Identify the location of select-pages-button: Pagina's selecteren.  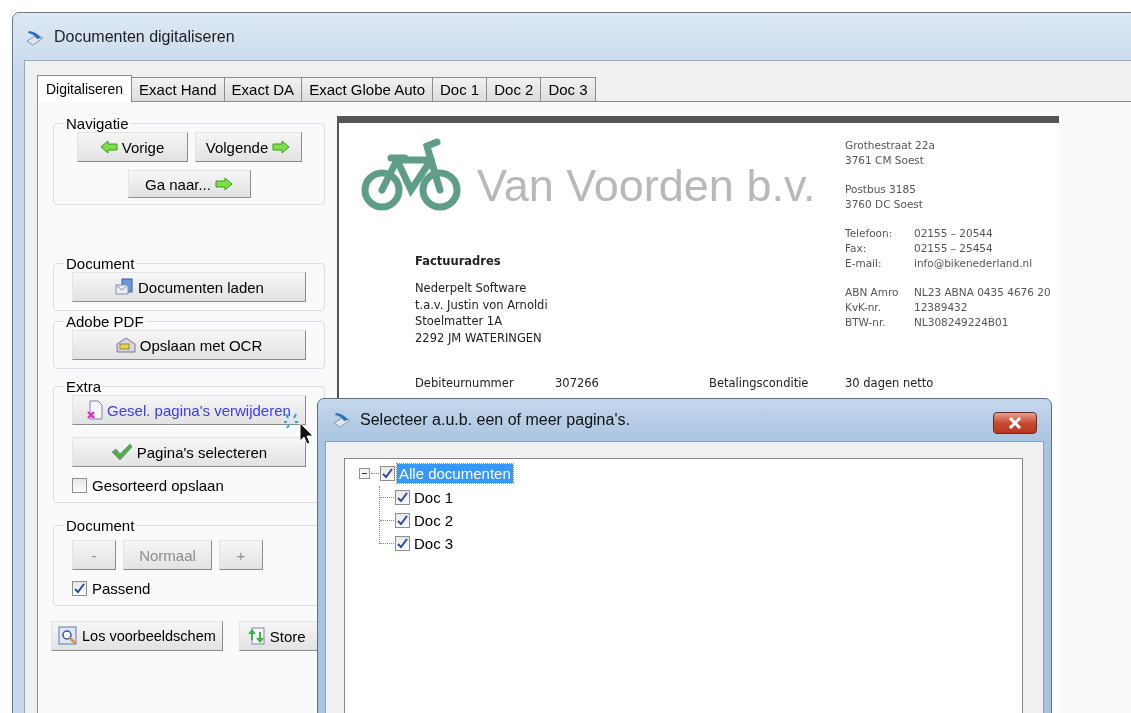
(189, 452).